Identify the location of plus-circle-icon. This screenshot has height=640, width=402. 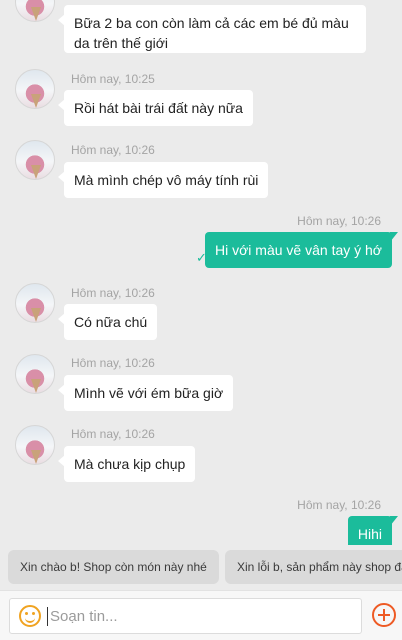
(384, 615).